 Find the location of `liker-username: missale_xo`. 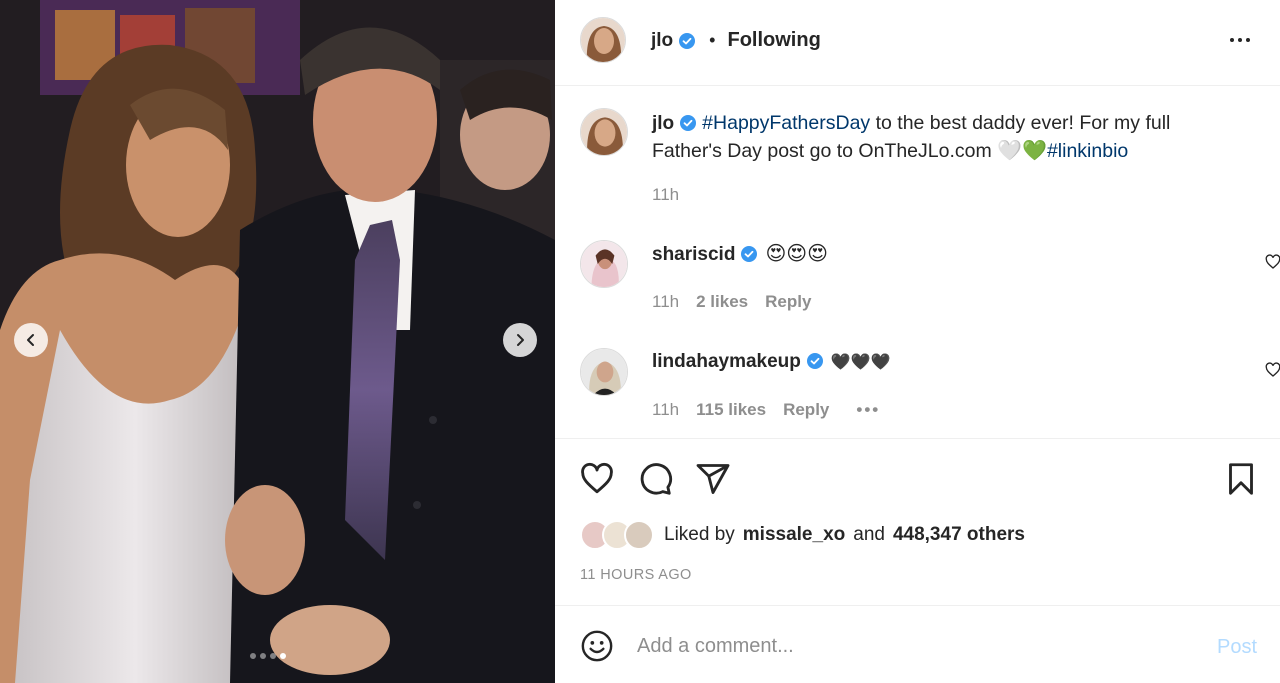

liker-username: missale_xo is located at coordinates (794, 535).